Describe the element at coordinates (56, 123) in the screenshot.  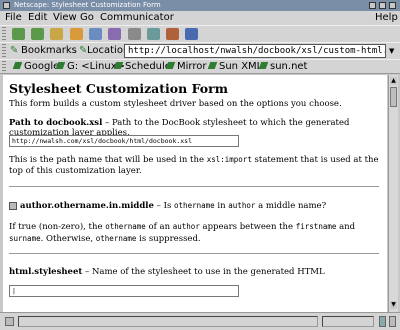
I see `path-param-name: Path to docbook.xsl` at that location.